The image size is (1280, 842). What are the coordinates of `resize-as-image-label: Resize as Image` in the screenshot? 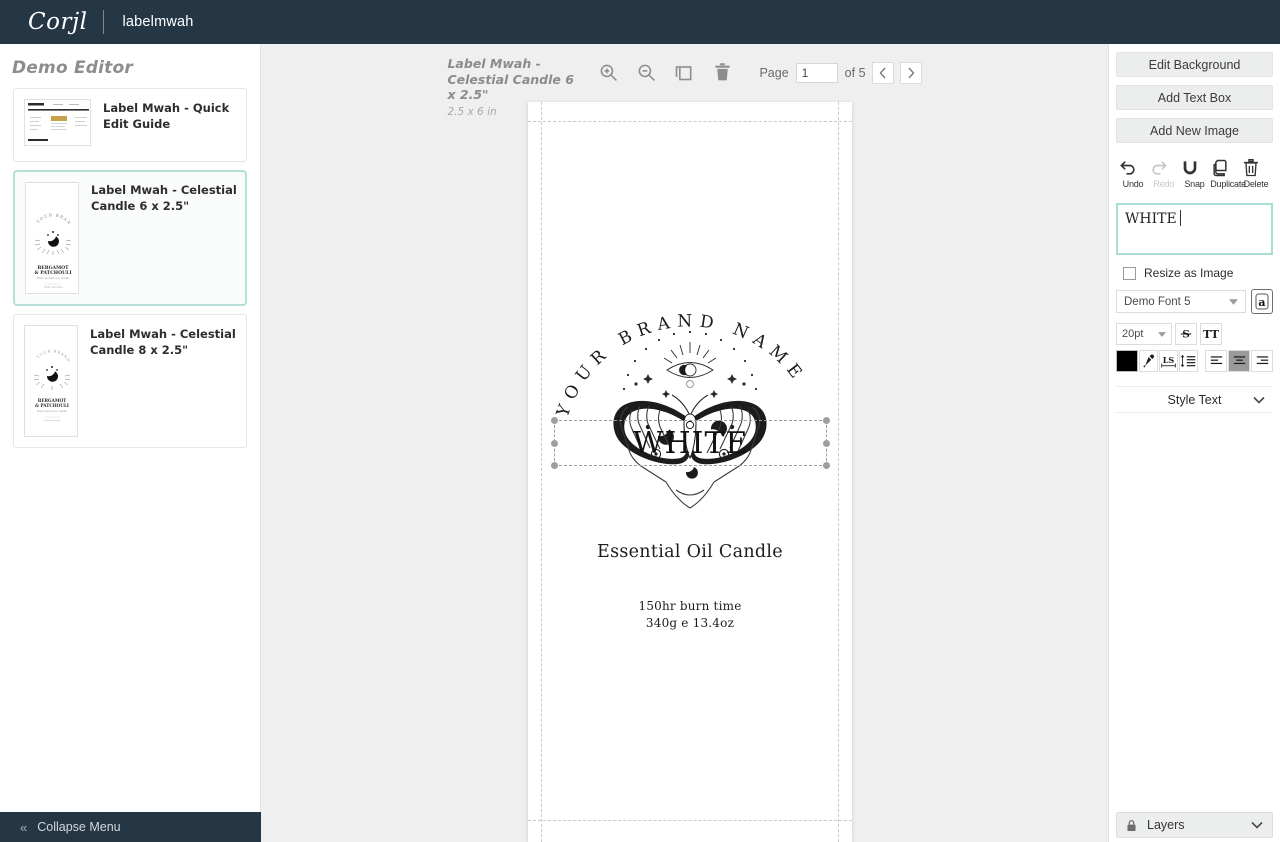 It's located at (1189, 273).